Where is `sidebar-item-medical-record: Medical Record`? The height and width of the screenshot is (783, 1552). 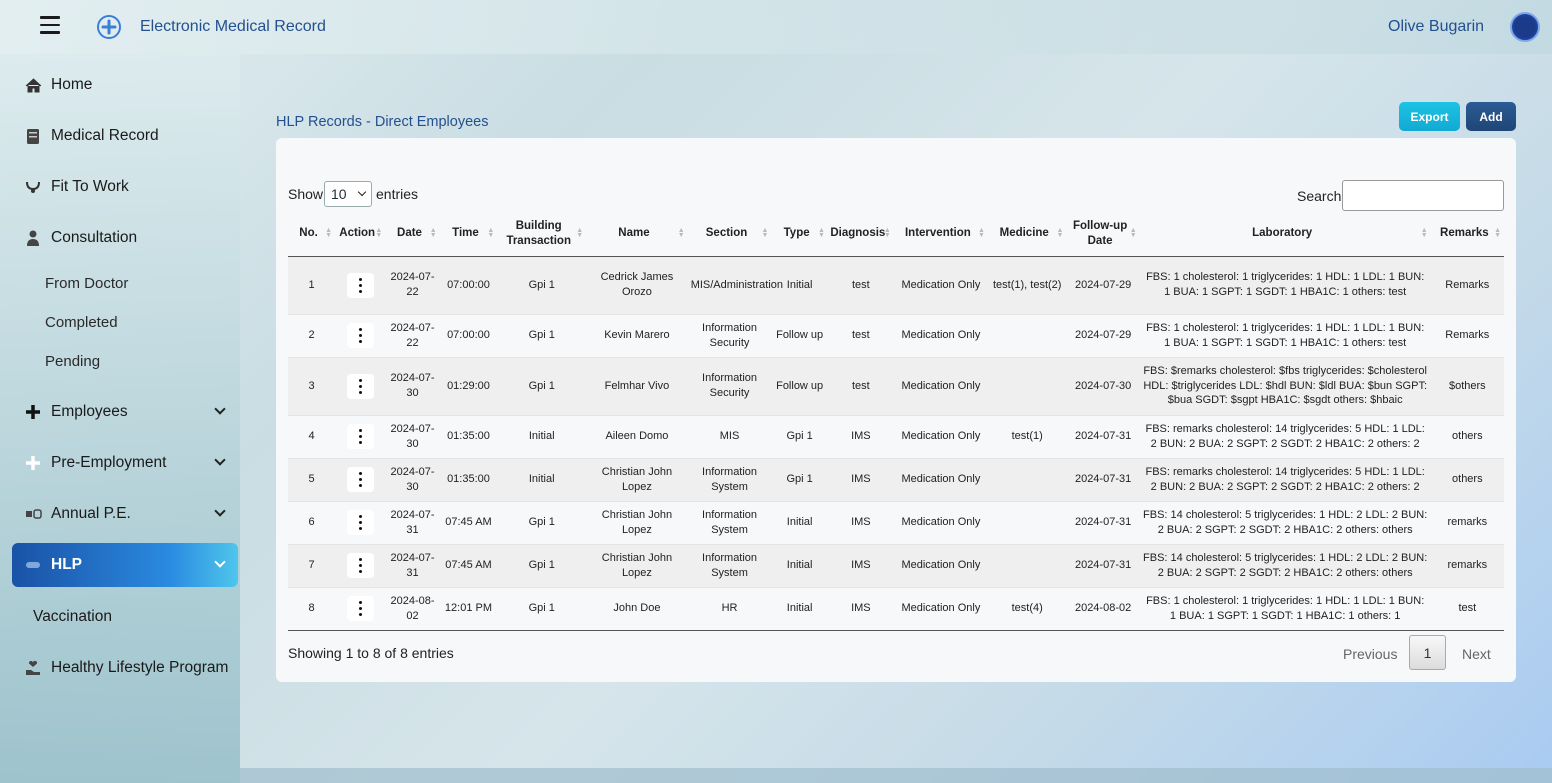 sidebar-item-medical-record: Medical Record is located at coordinates (125, 136).